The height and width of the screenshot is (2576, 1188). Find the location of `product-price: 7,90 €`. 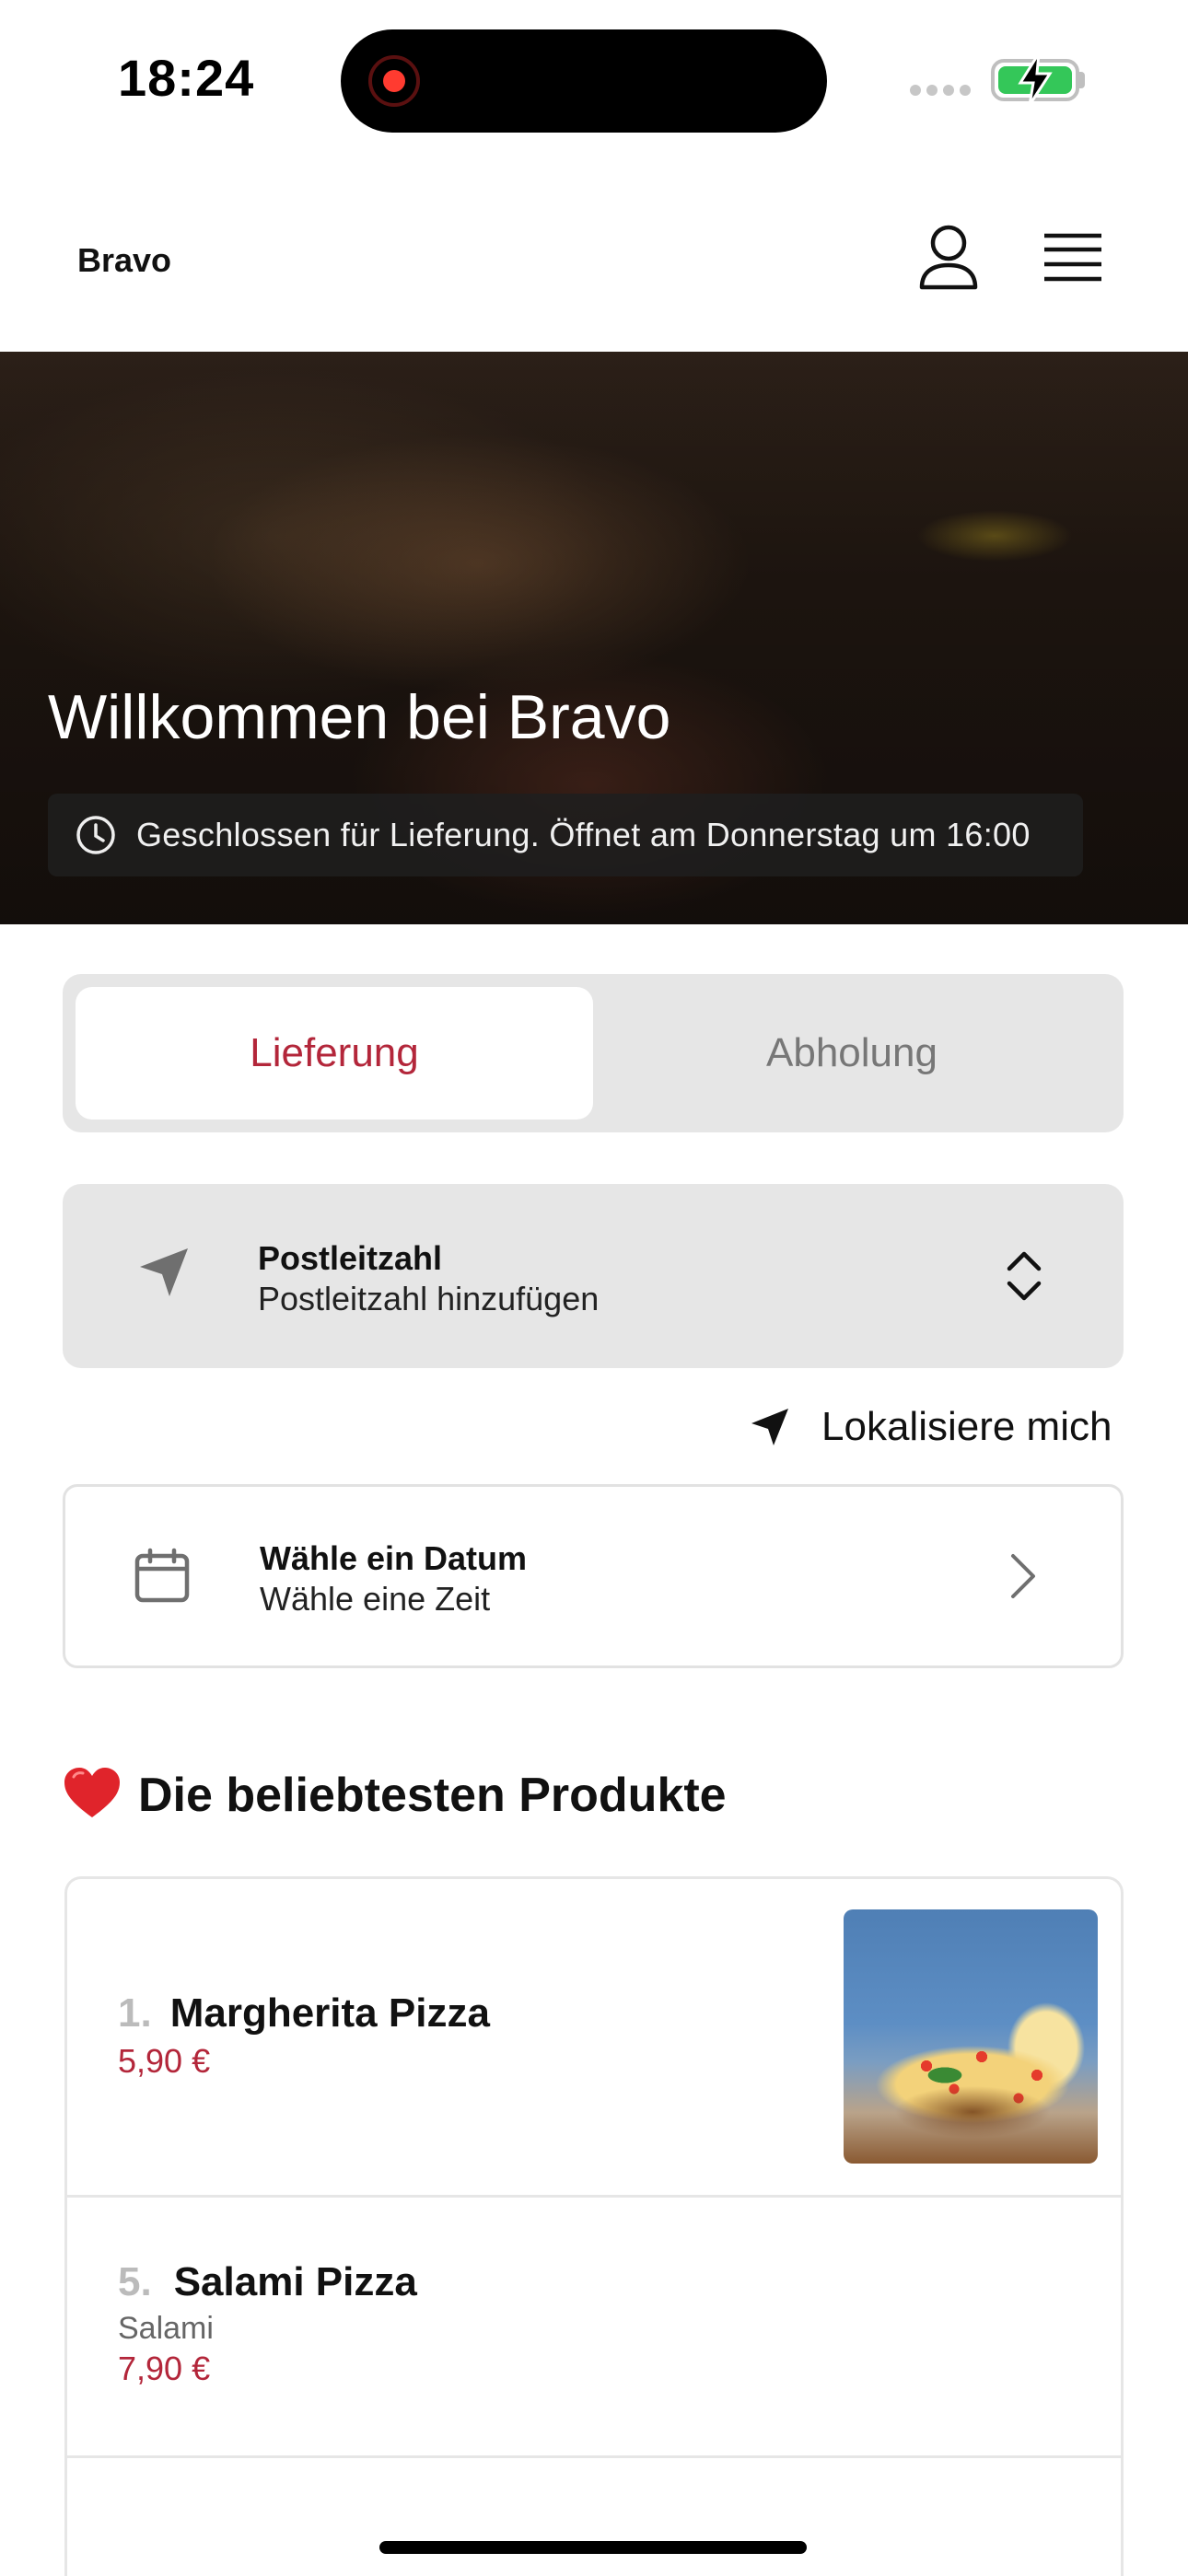

product-price: 7,90 € is located at coordinates (164, 2368).